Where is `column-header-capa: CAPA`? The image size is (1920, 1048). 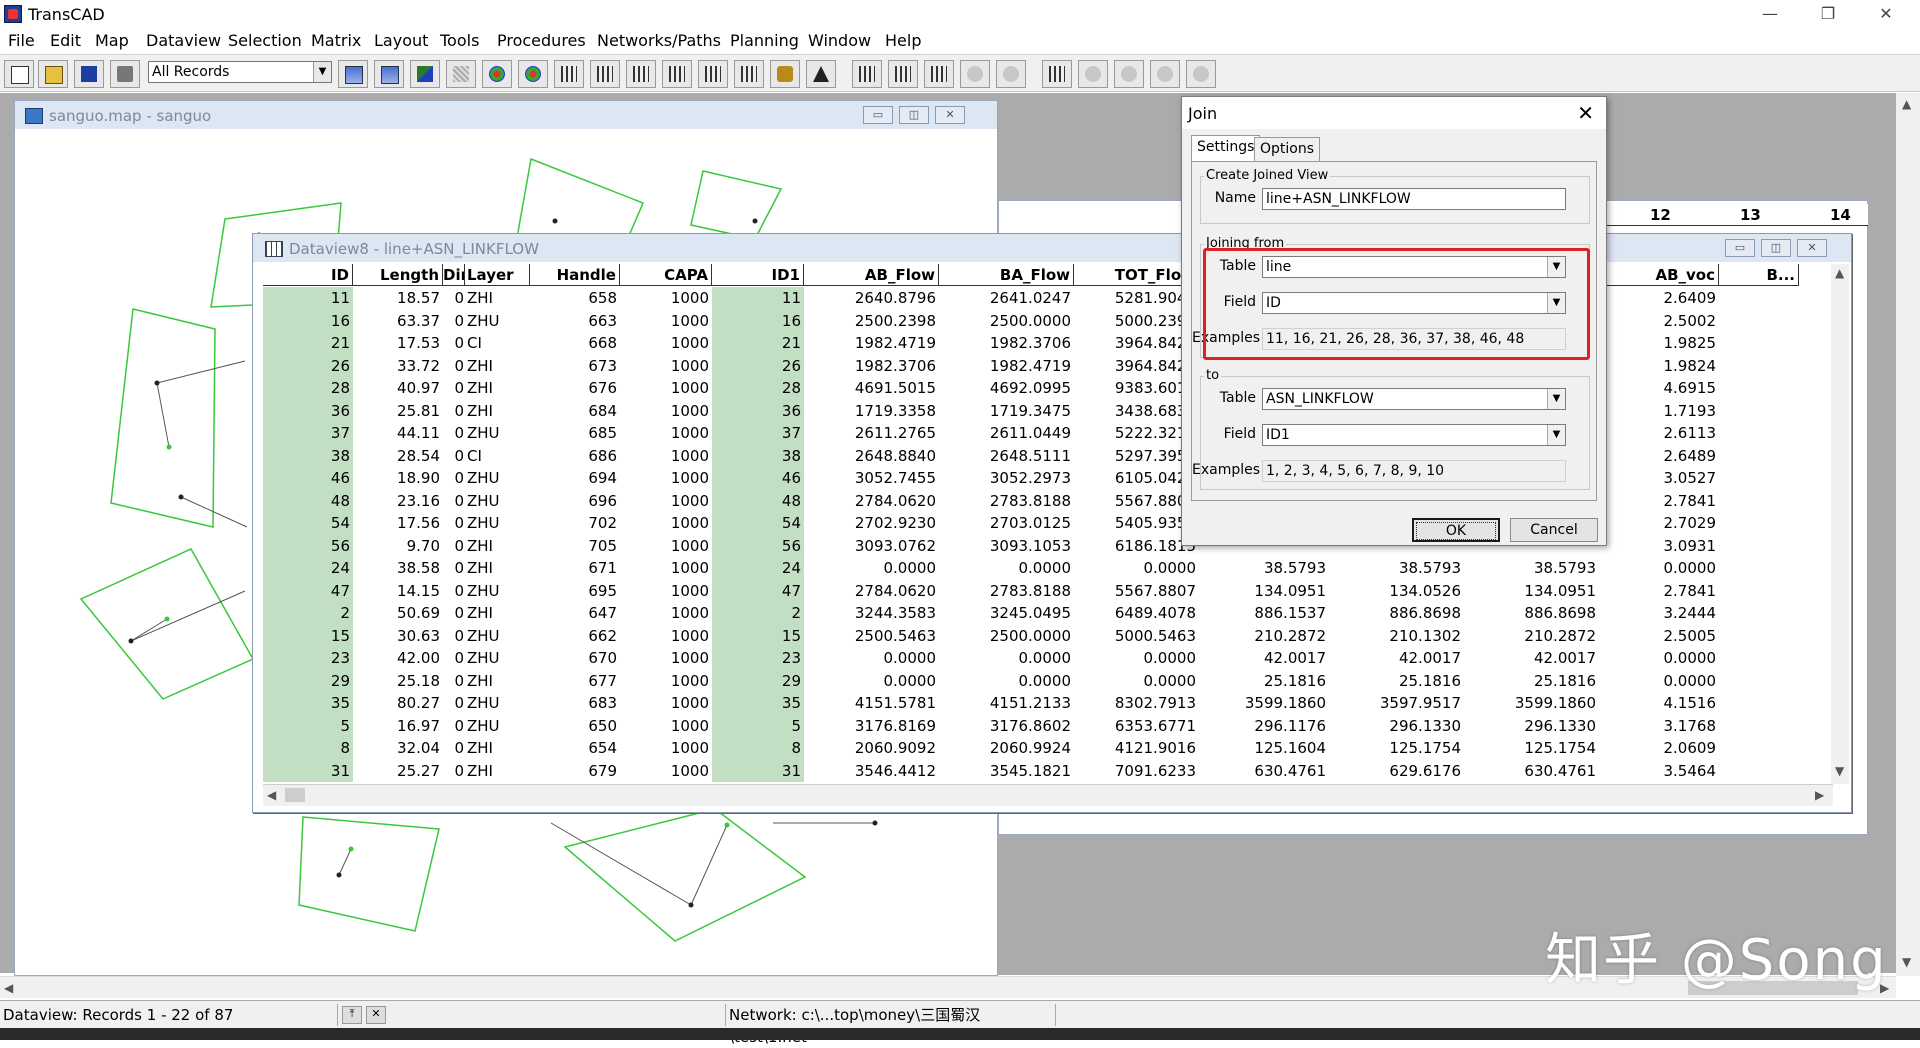
column-header-capa: CAPA is located at coordinates (666, 275).